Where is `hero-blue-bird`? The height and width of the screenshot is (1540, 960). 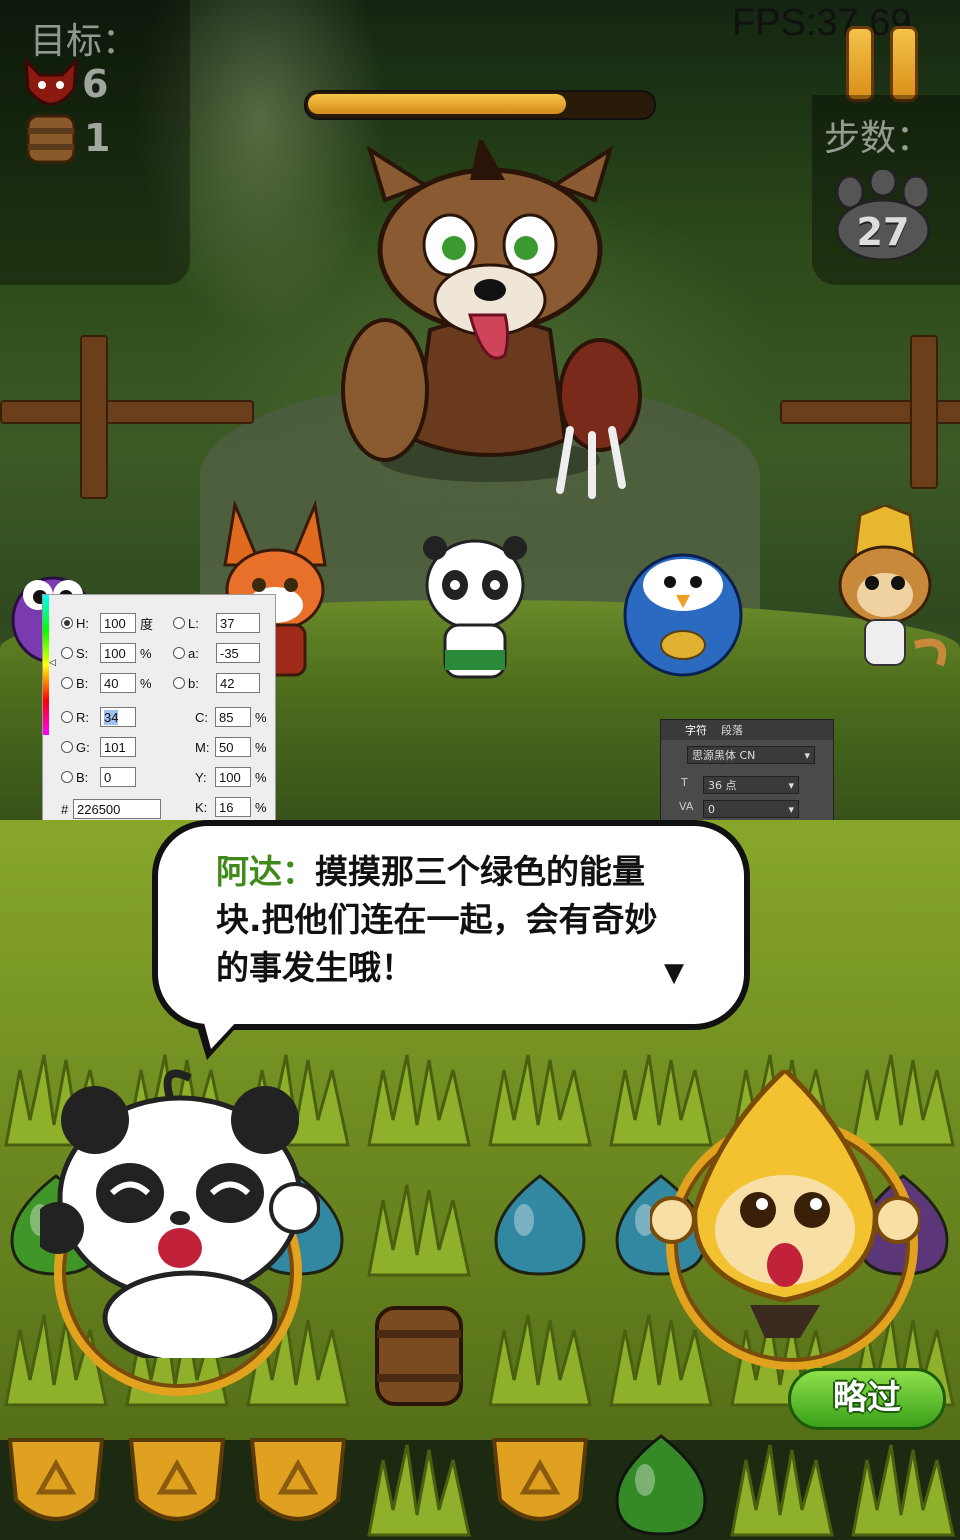
hero-blue-bird is located at coordinates (683, 610).